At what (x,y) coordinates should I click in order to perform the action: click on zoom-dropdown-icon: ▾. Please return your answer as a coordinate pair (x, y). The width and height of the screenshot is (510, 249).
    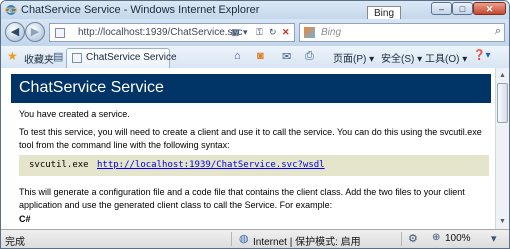
    Looking at the image, I should click on (494, 238).